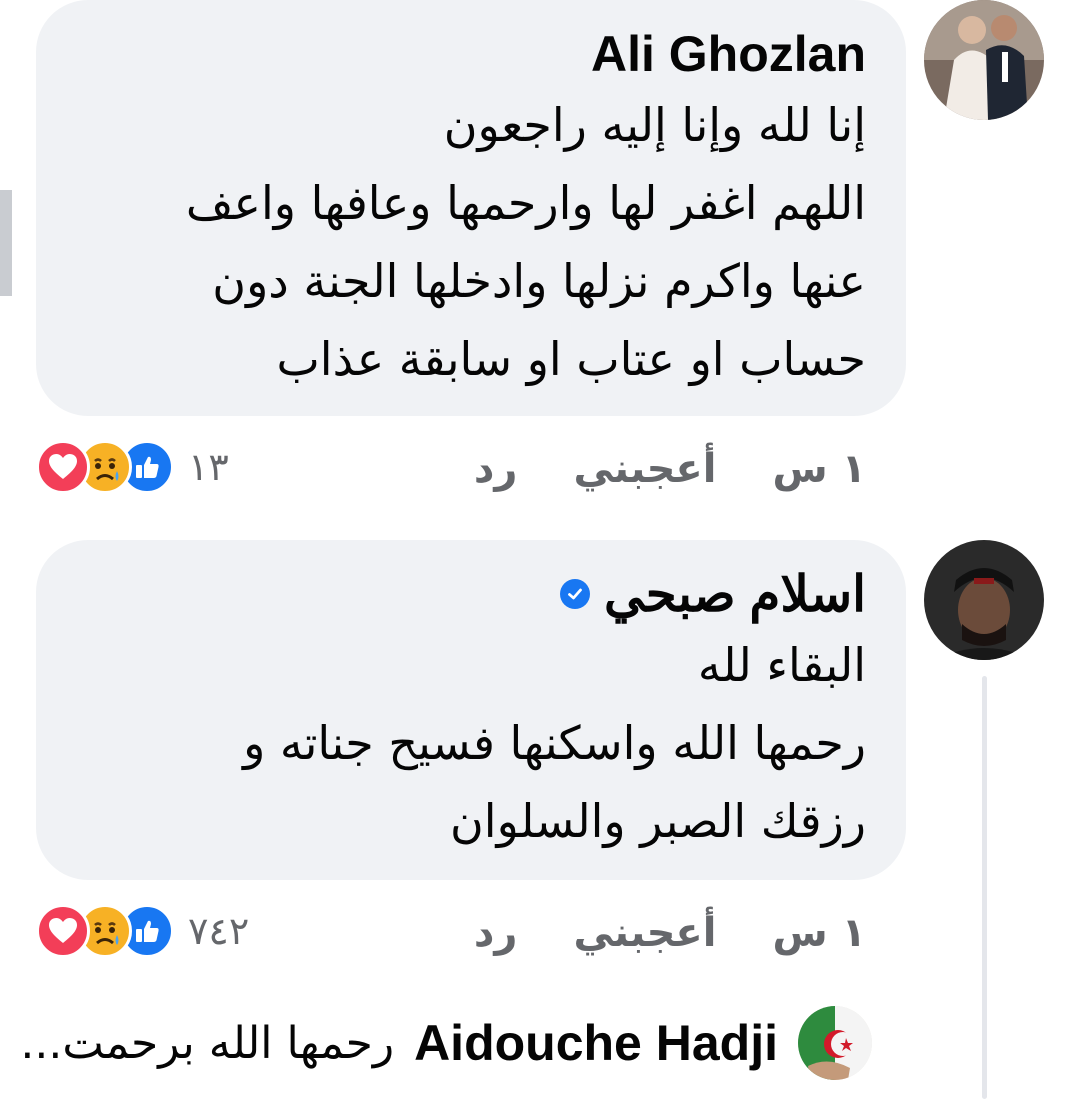 The height and width of the screenshot is (1099, 1080). Describe the element at coordinates (142, 931) in the screenshot. I see `reaction-summary: ٧٤٢` at that location.